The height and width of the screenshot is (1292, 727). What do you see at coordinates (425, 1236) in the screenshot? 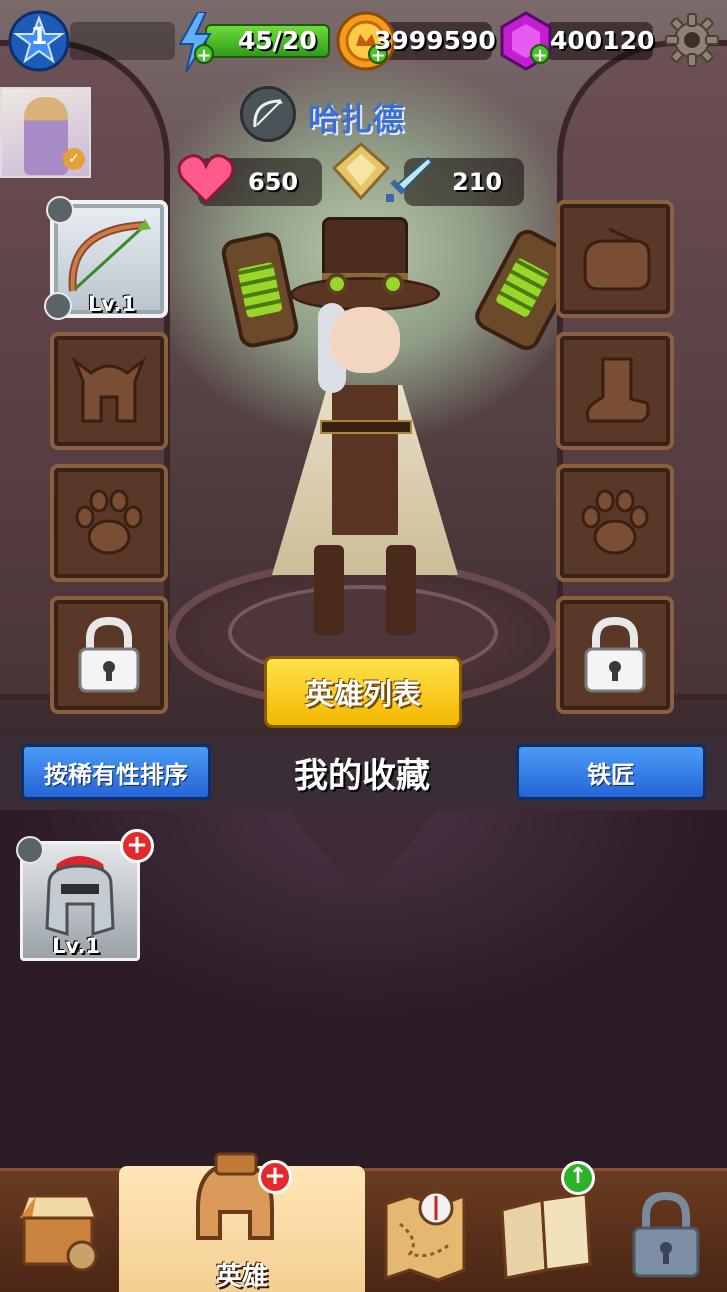
I see `nav-map-icon` at bounding box center [425, 1236].